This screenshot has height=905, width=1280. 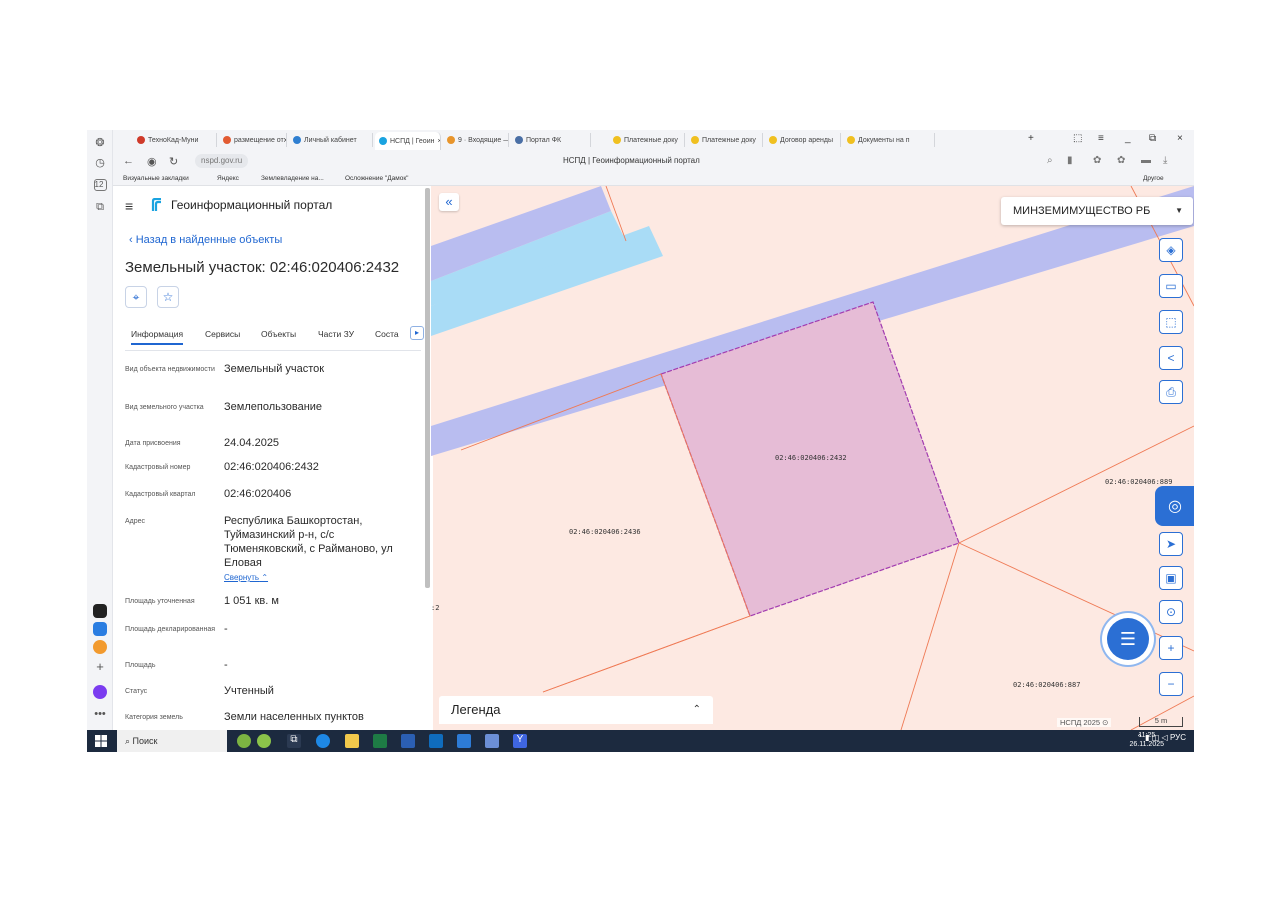 I want to click on organization-selector: МИНЗЕМИМУЩЕСТВО РБ ▼, so click(x=1097, y=211).